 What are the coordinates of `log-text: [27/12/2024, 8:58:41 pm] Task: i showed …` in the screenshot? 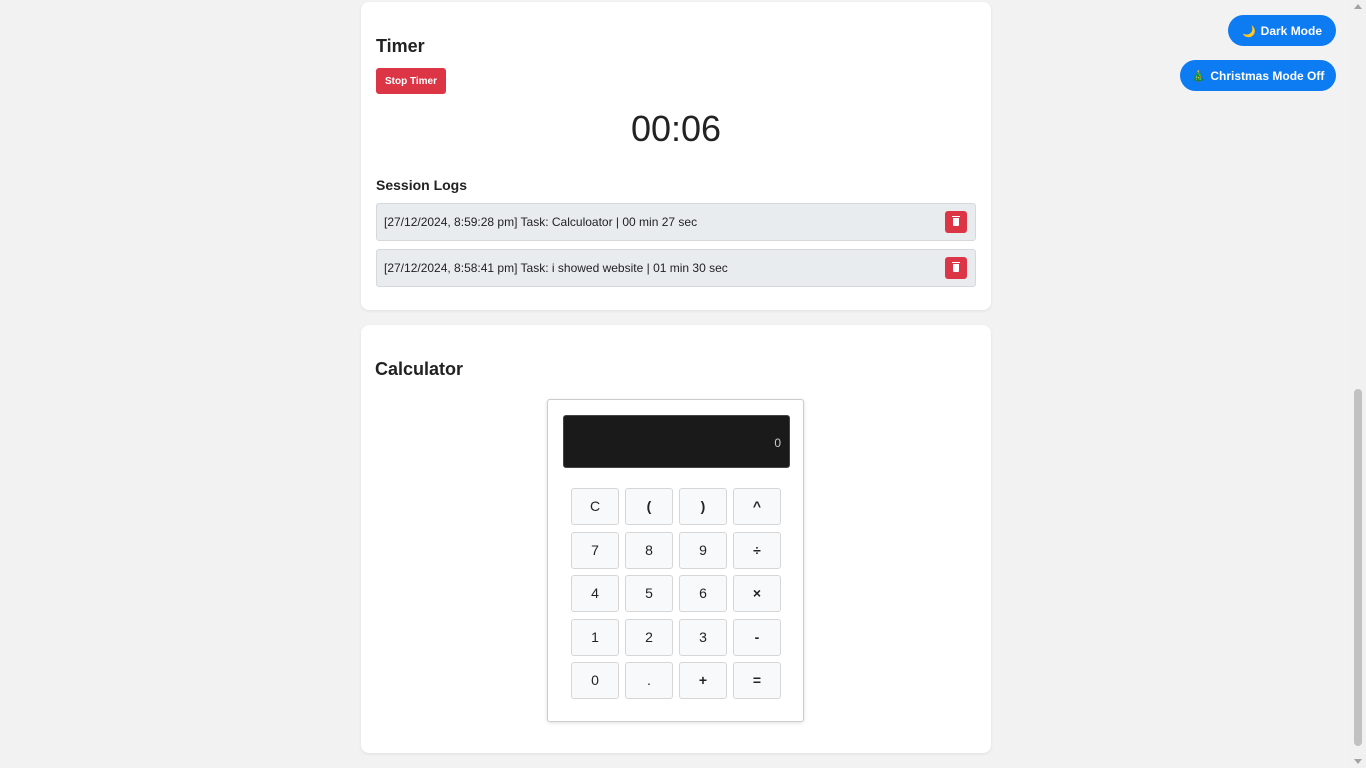 It's located at (556, 268).